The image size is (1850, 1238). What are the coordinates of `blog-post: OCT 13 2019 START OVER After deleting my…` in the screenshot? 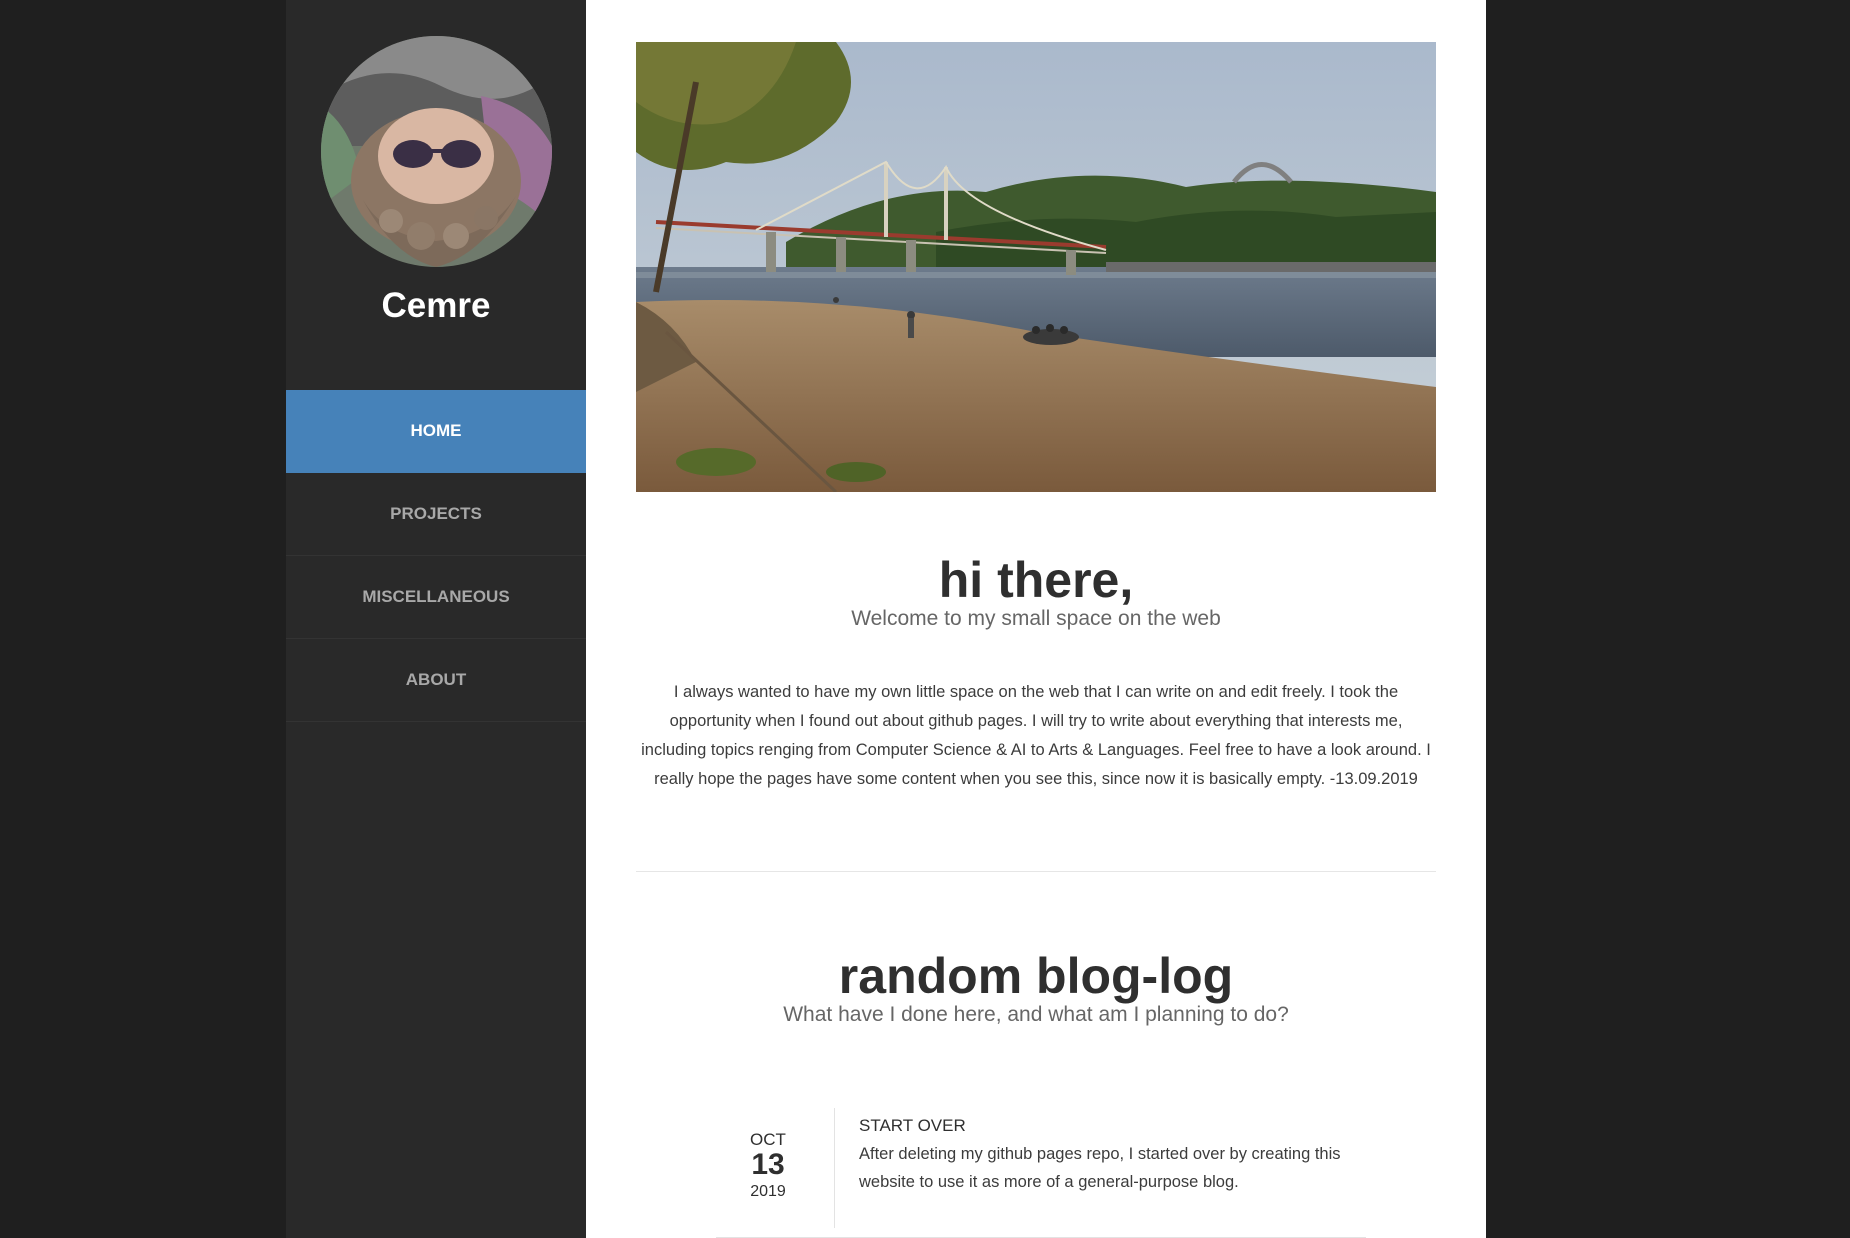 It's located at (1041, 1168).